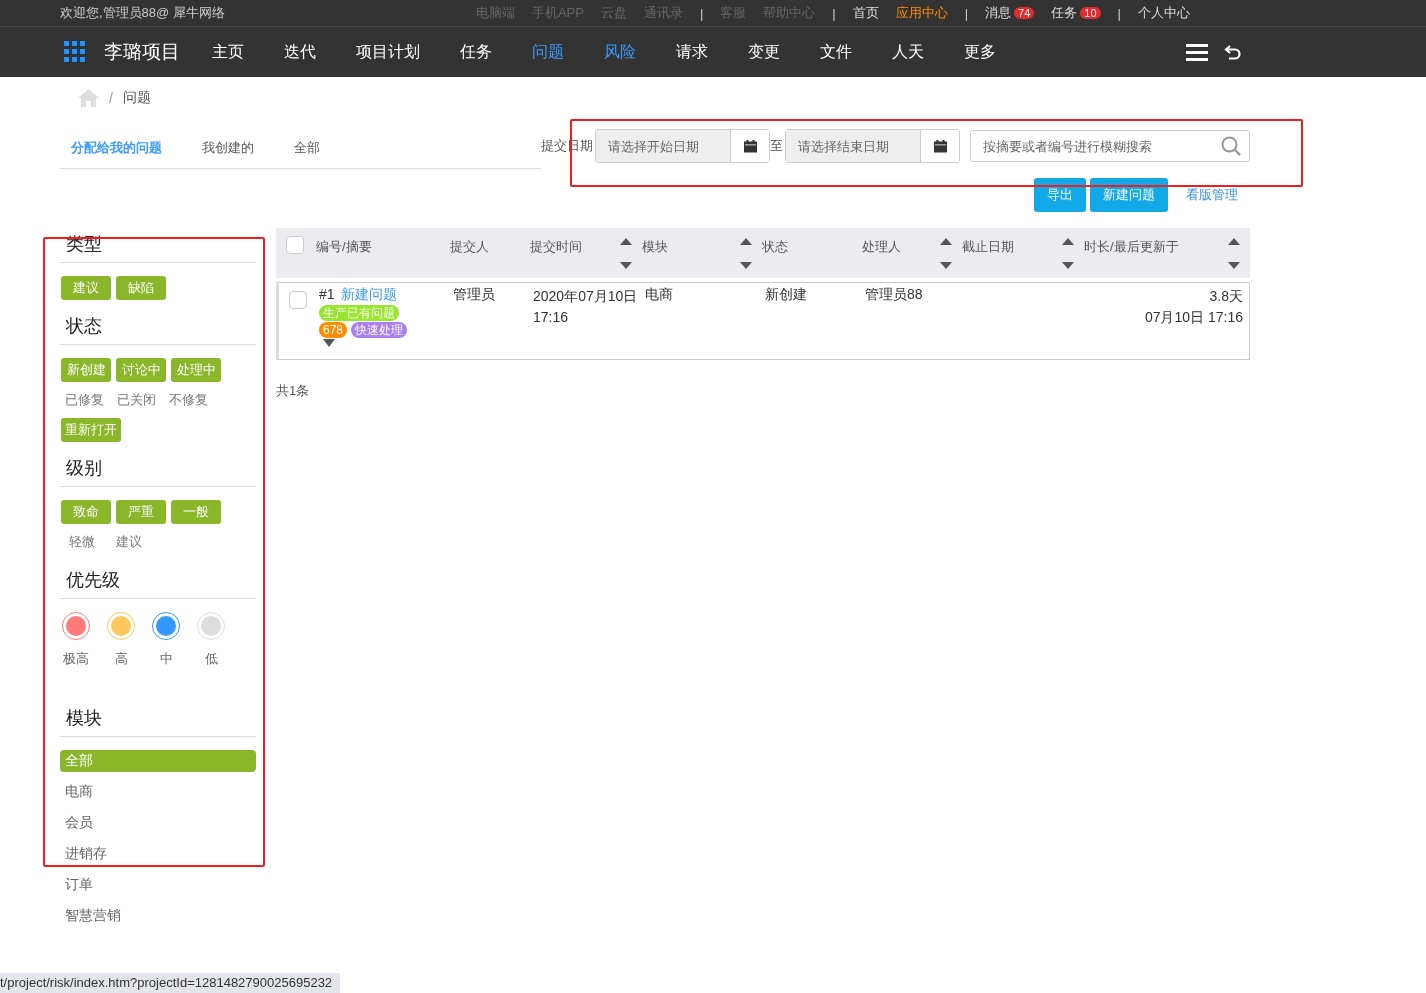 The image size is (1426, 993). I want to click on section-heading: 模块, so click(158, 719).